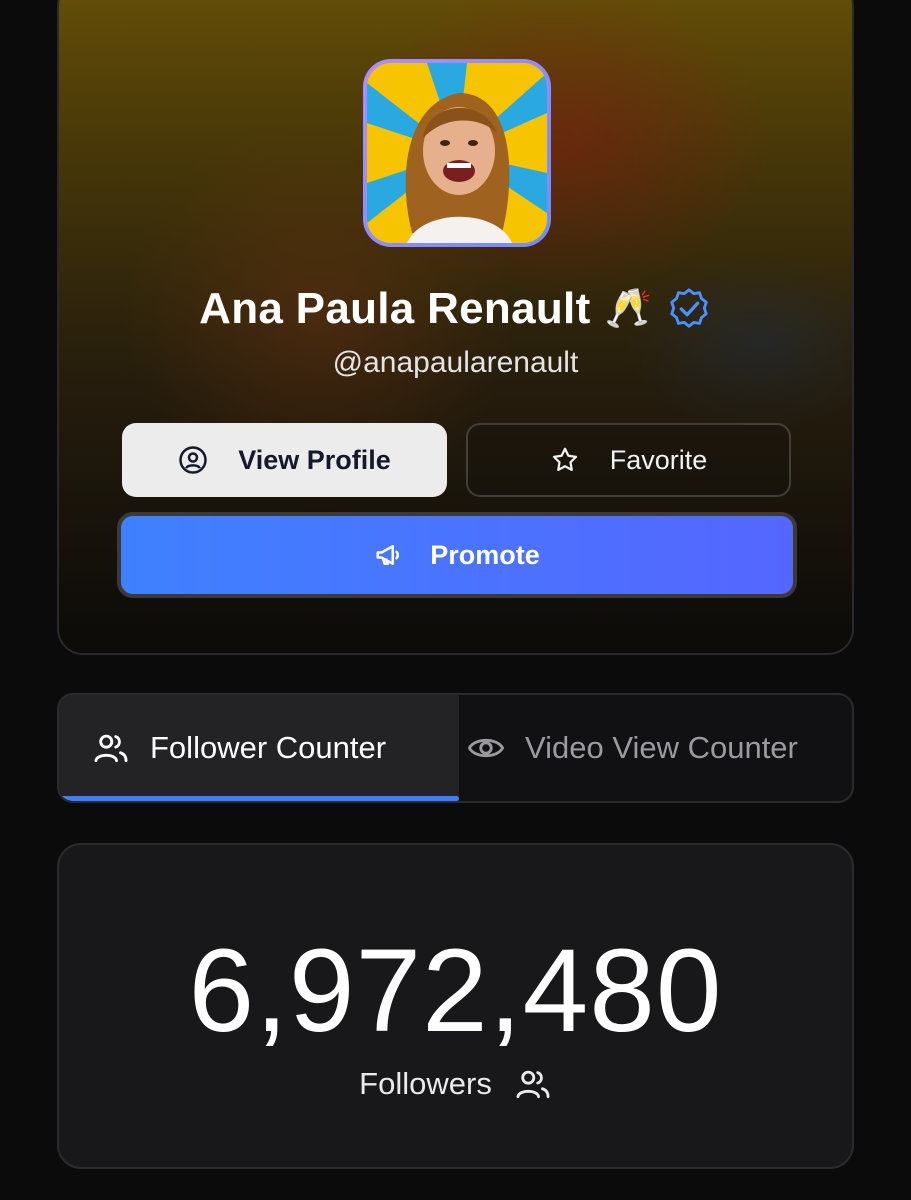  I want to click on tab-video-view-counter: Video View Counter, so click(655, 748).